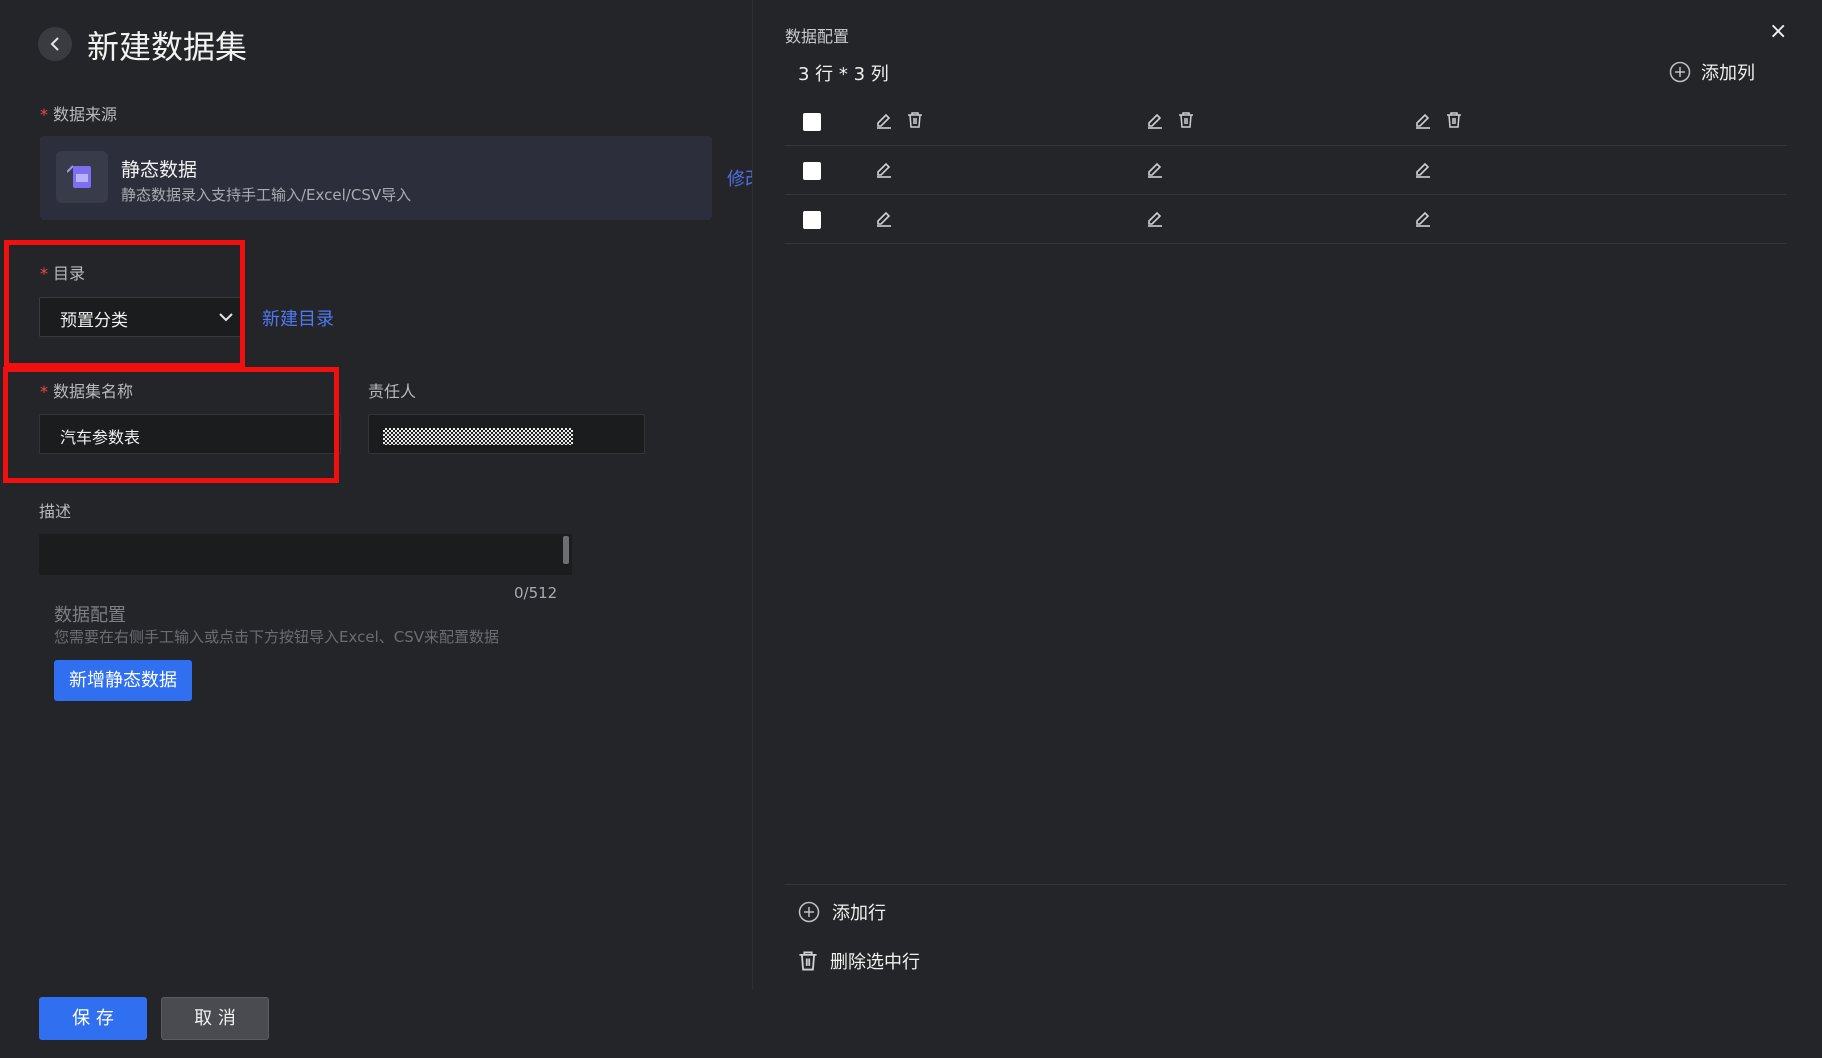 Image resolution: width=1822 pixels, height=1058 pixels. I want to click on add-row-button: 添加行, so click(842, 912).